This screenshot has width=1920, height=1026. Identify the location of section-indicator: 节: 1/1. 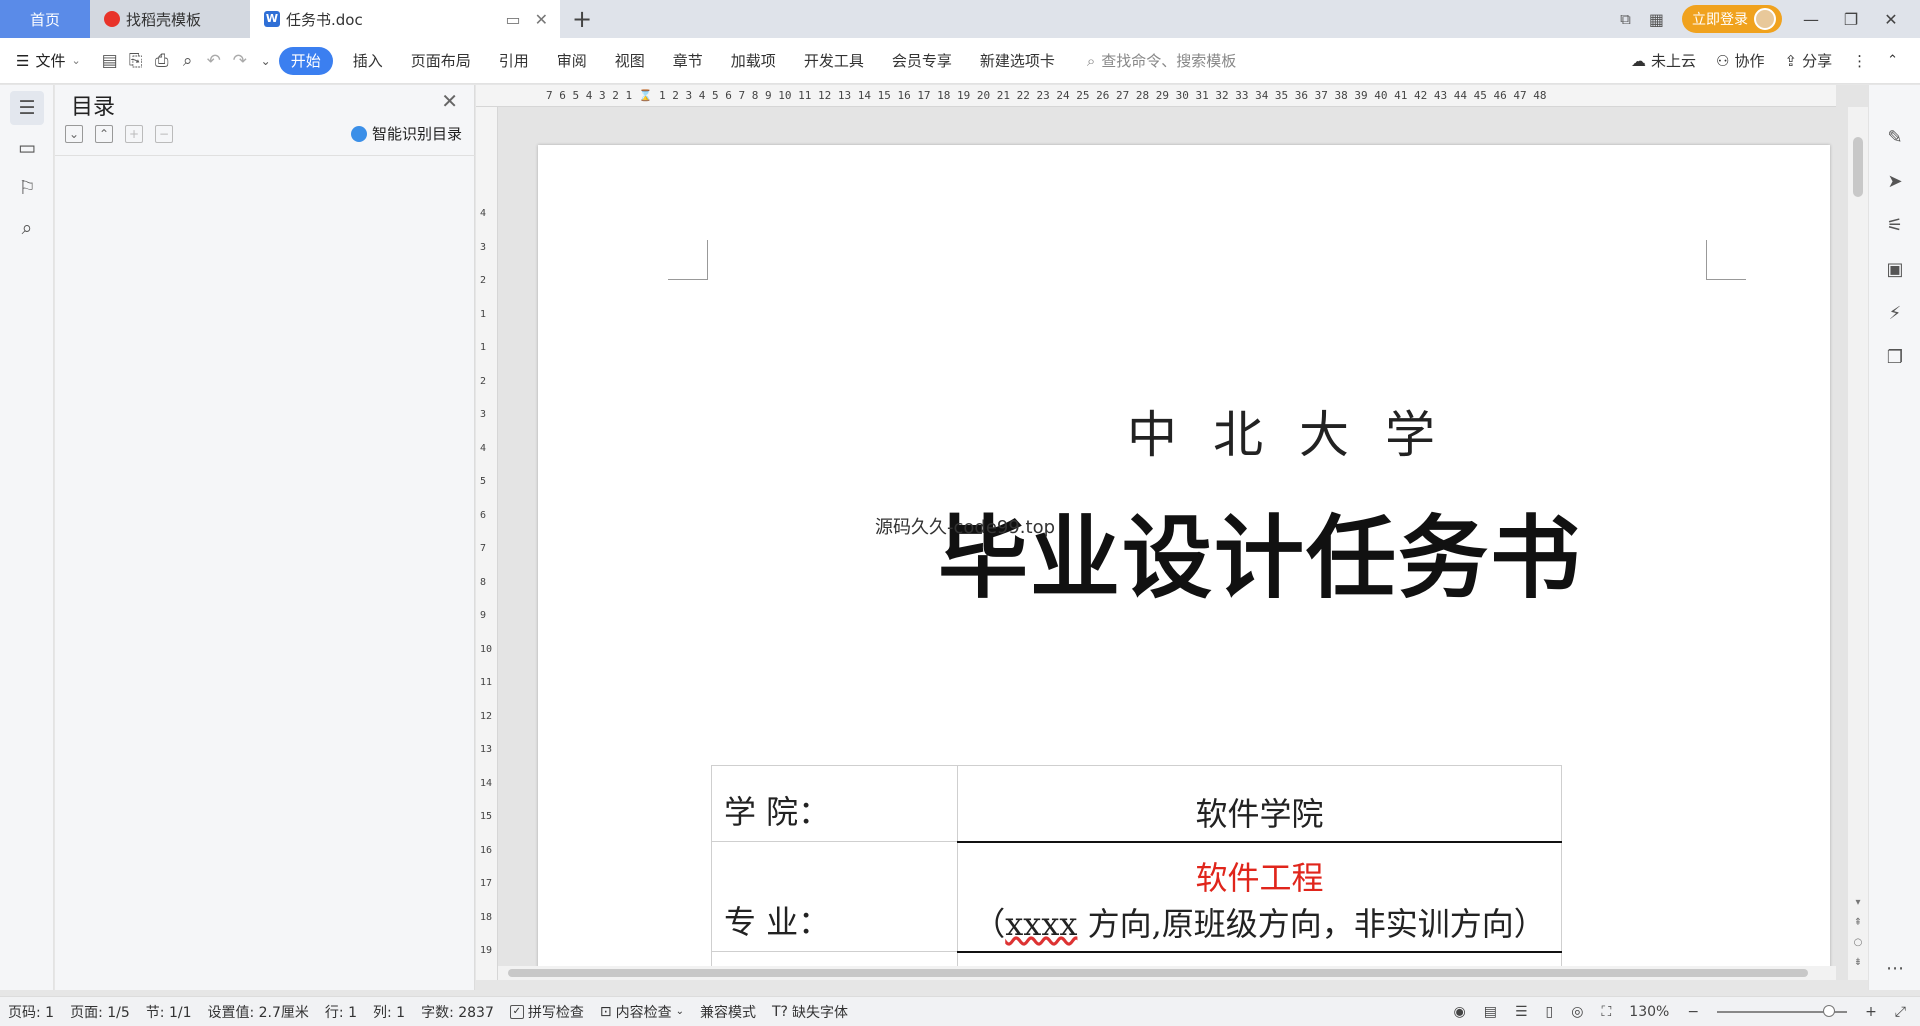
(169, 1012).